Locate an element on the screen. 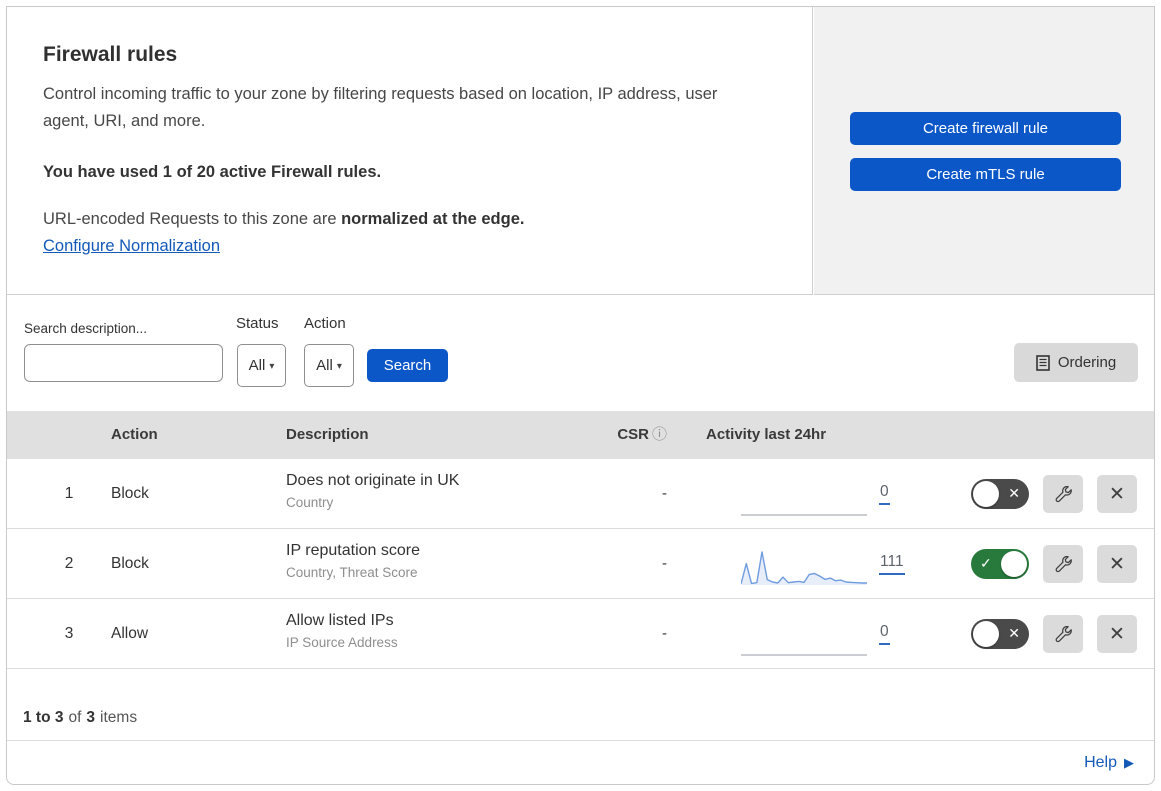  help-bar: Help ▶ is located at coordinates (580, 763).